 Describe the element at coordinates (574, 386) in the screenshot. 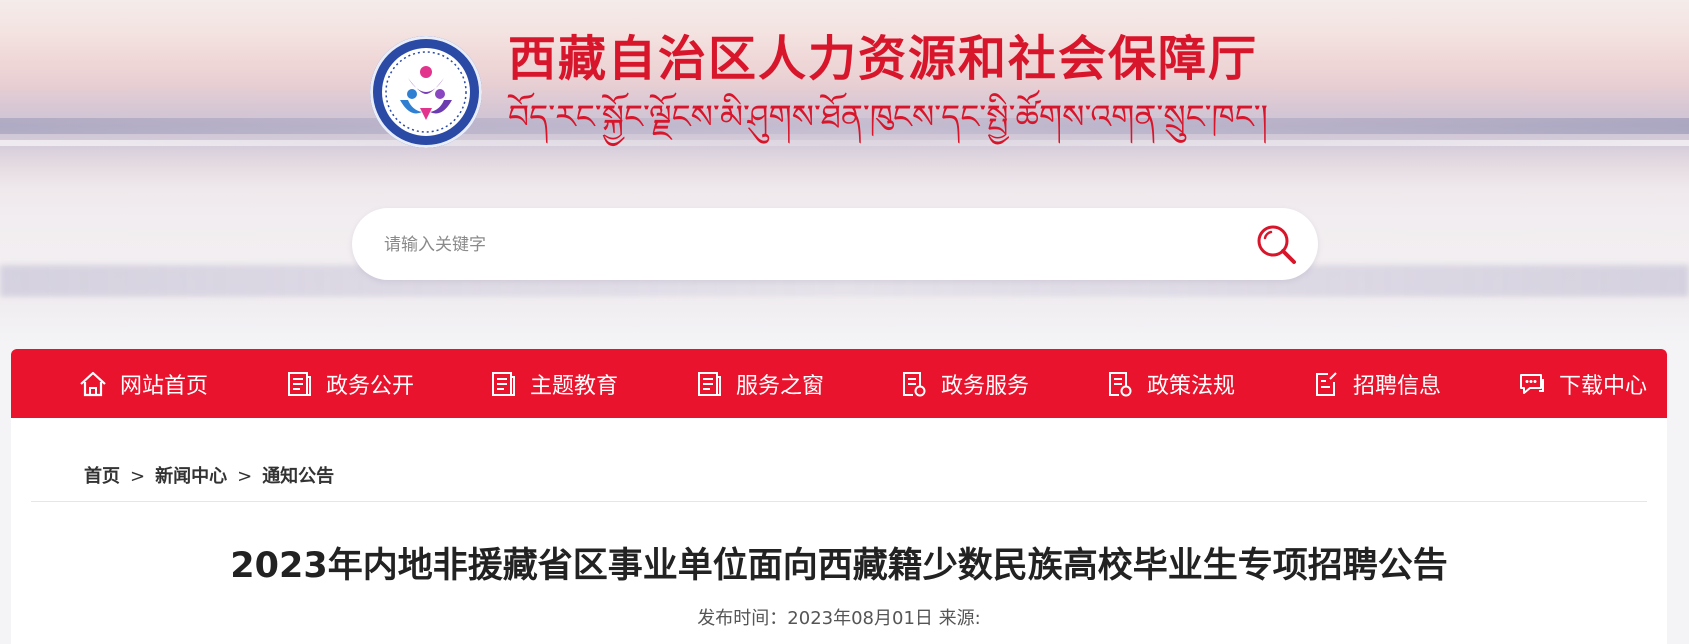

I see `nav-label: 主题教育` at that location.